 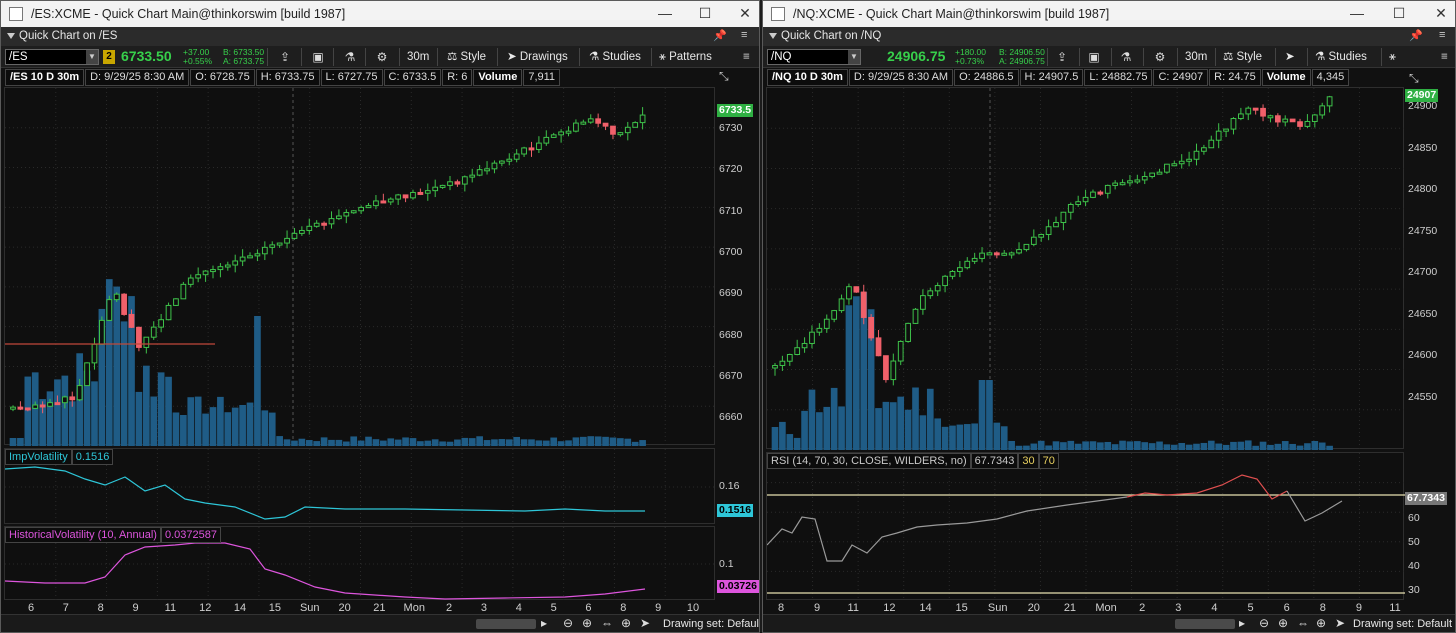 What do you see at coordinates (52, 57) in the screenshot?
I see `symbol-input: /ES ▼` at bounding box center [52, 57].